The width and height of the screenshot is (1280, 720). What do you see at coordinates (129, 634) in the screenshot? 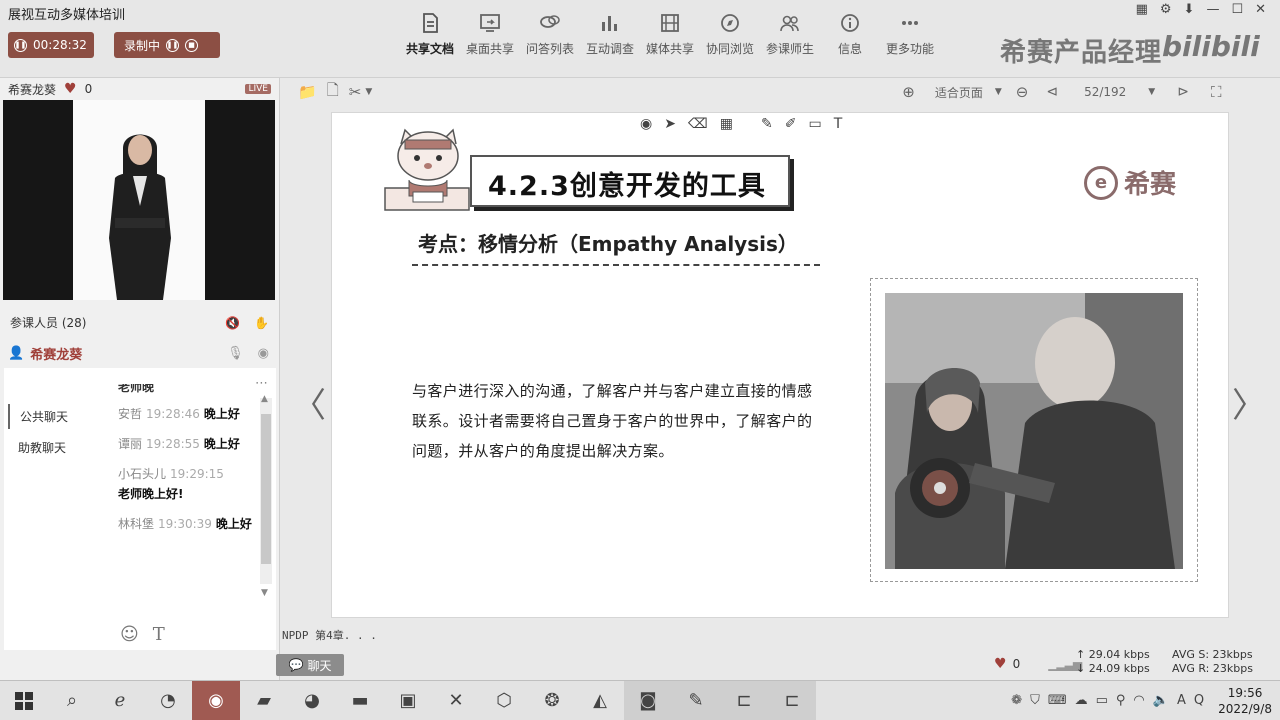
I see `emoji-icon: ☺` at bounding box center [129, 634].